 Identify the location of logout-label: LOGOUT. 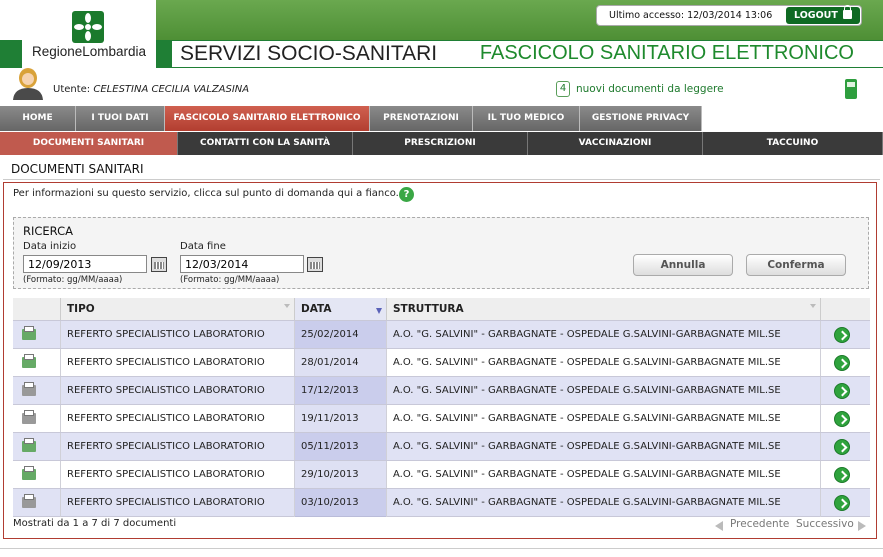
(816, 15).